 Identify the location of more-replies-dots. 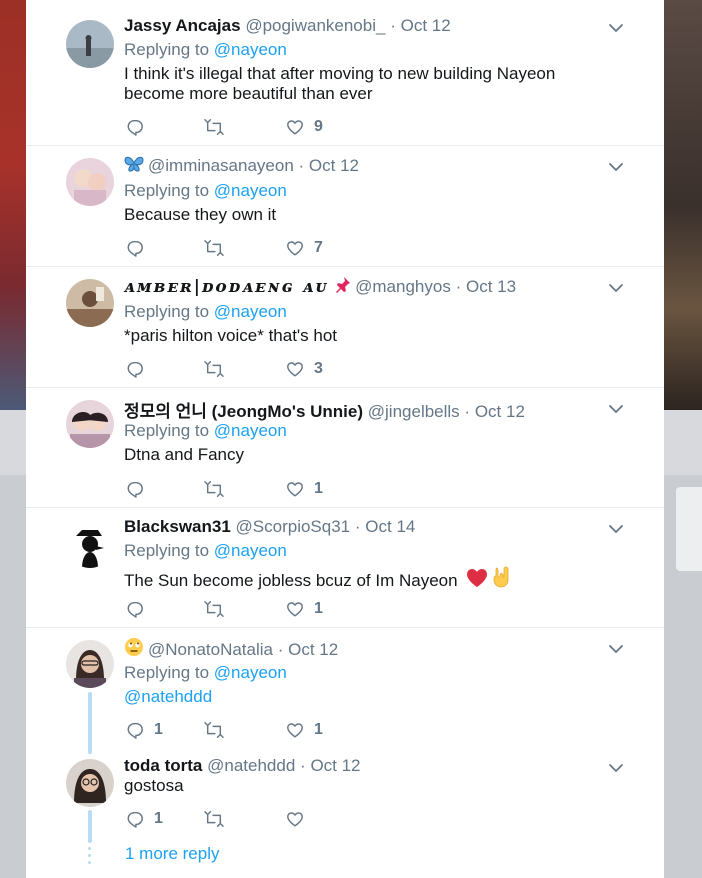
(90, 857).